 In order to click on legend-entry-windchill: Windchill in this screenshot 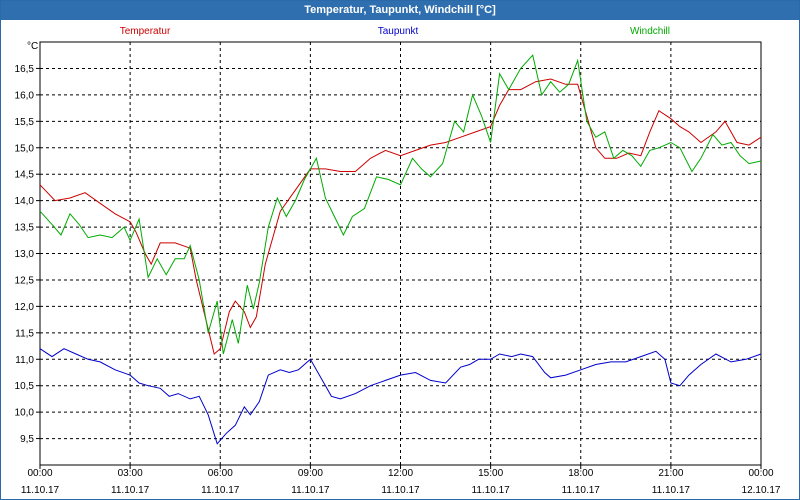, I will do `click(650, 31)`.